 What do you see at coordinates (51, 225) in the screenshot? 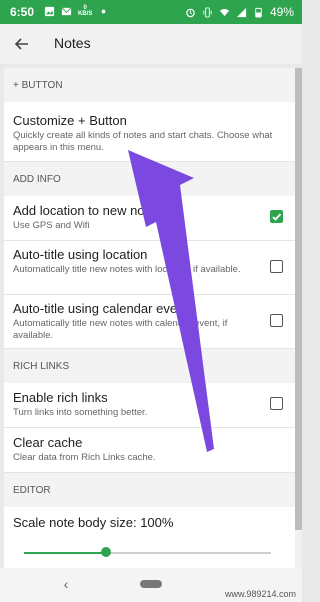
I see `row-subtitle: Use GPS and Wifi` at bounding box center [51, 225].